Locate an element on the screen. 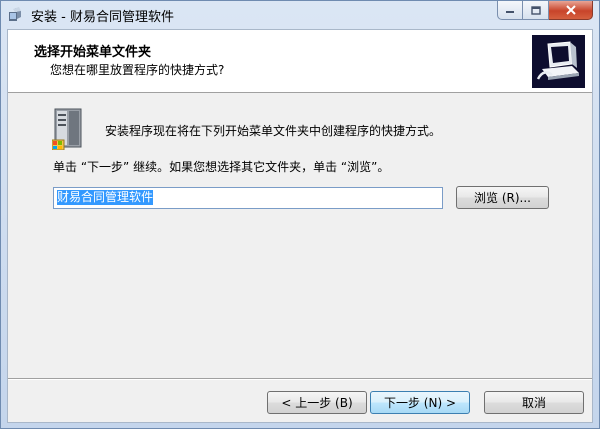 The image size is (600, 429). close-button is located at coordinates (571, 10).